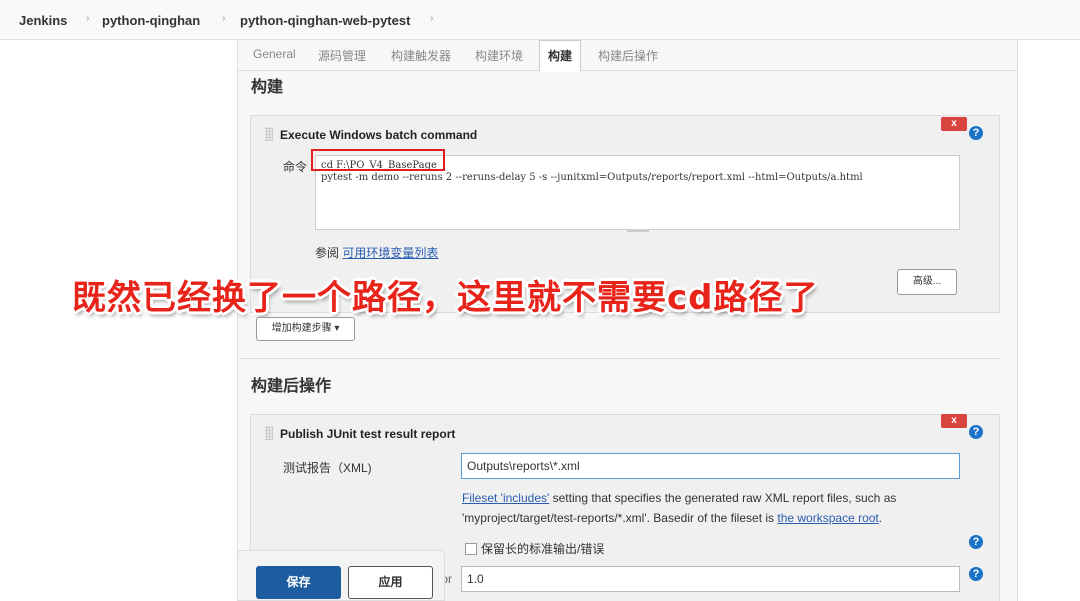 Image resolution: width=1080 pixels, height=601 pixels. What do you see at coordinates (880, 518) in the screenshot?
I see `description-end: .` at bounding box center [880, 518].